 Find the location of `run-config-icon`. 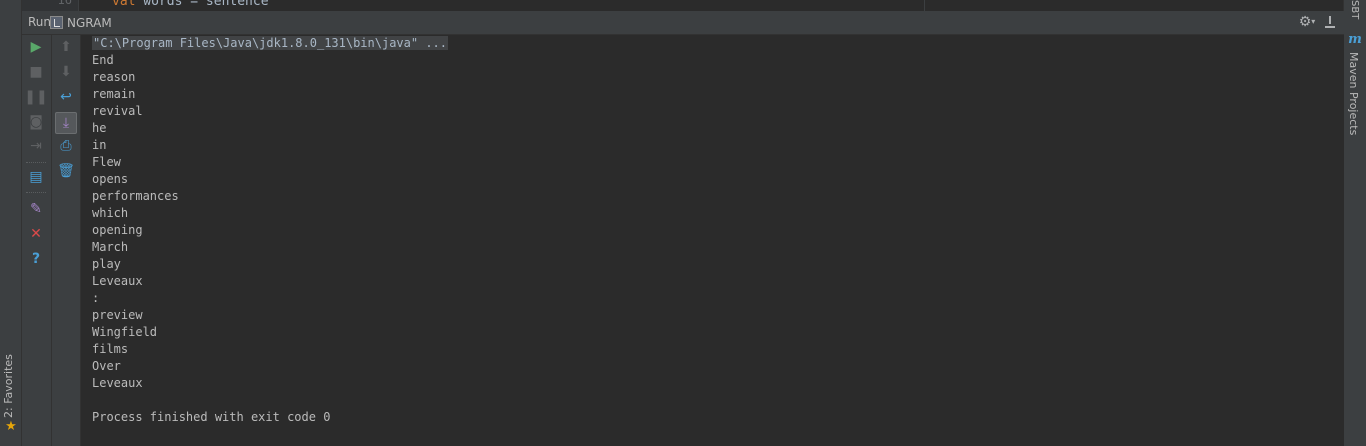

run-config-icon is located at coordinates (56, 22).